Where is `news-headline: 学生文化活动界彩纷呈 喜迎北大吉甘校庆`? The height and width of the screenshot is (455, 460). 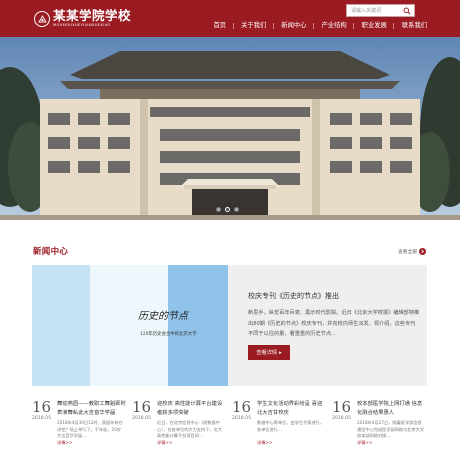
news-headline: 学生文化活动界彩纷呈 喜迎北大吉甘校庆 is located at coordinates (292, 408).